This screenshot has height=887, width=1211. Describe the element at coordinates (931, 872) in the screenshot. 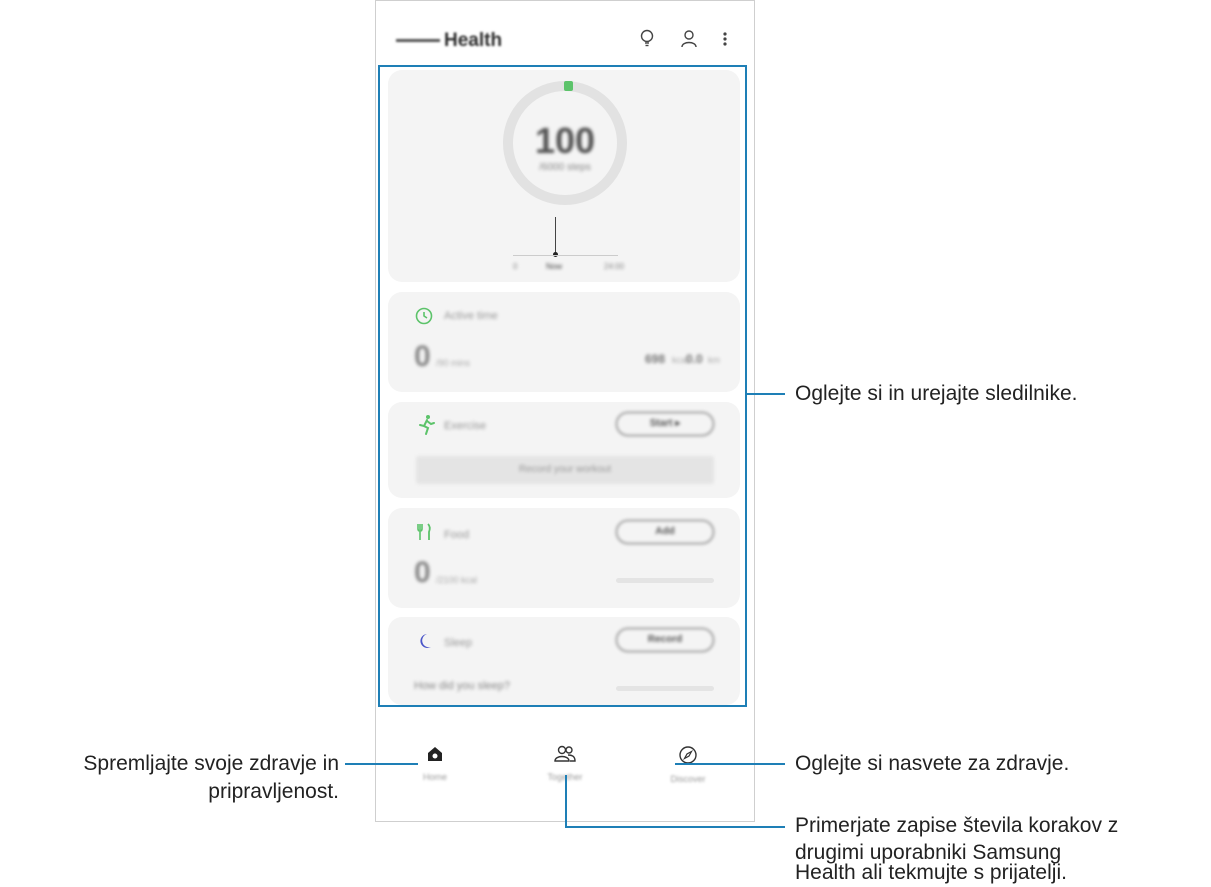

I see `annotation-together-line3: Health ali tekmujte s prijatelji.` at that location.